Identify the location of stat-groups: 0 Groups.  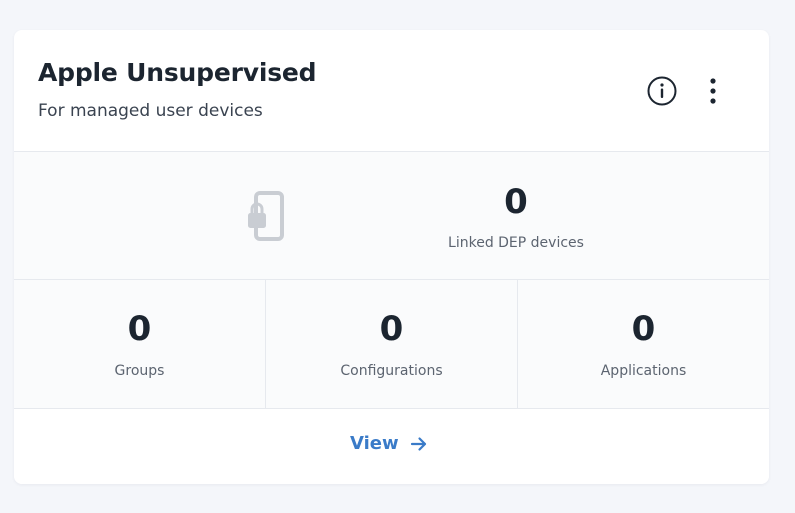
(139, 344).